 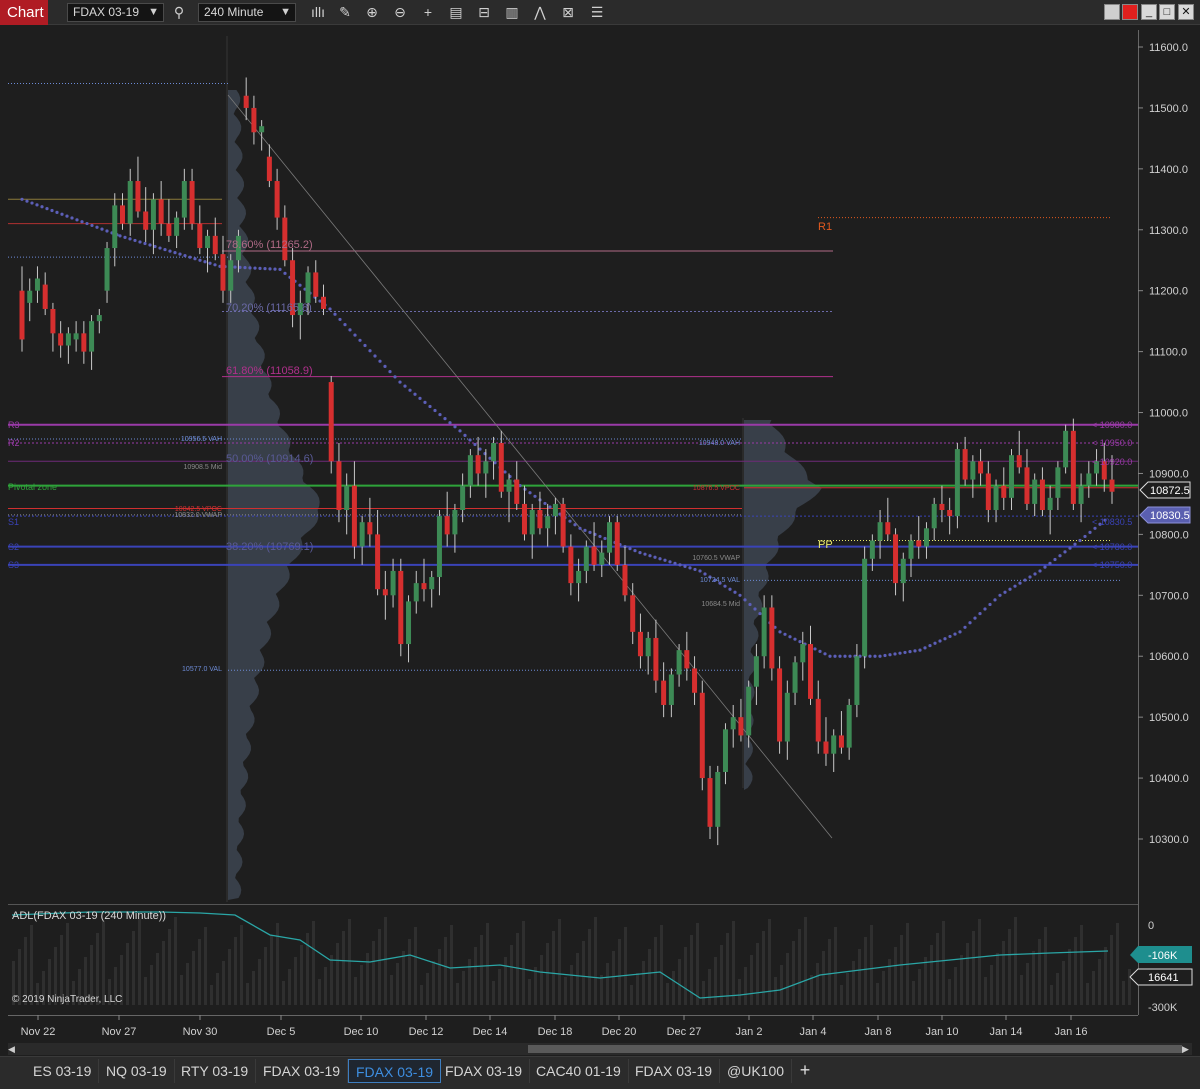 I want to click on vah1-label: 10956.5 VAH, so click(x=201, y=439).